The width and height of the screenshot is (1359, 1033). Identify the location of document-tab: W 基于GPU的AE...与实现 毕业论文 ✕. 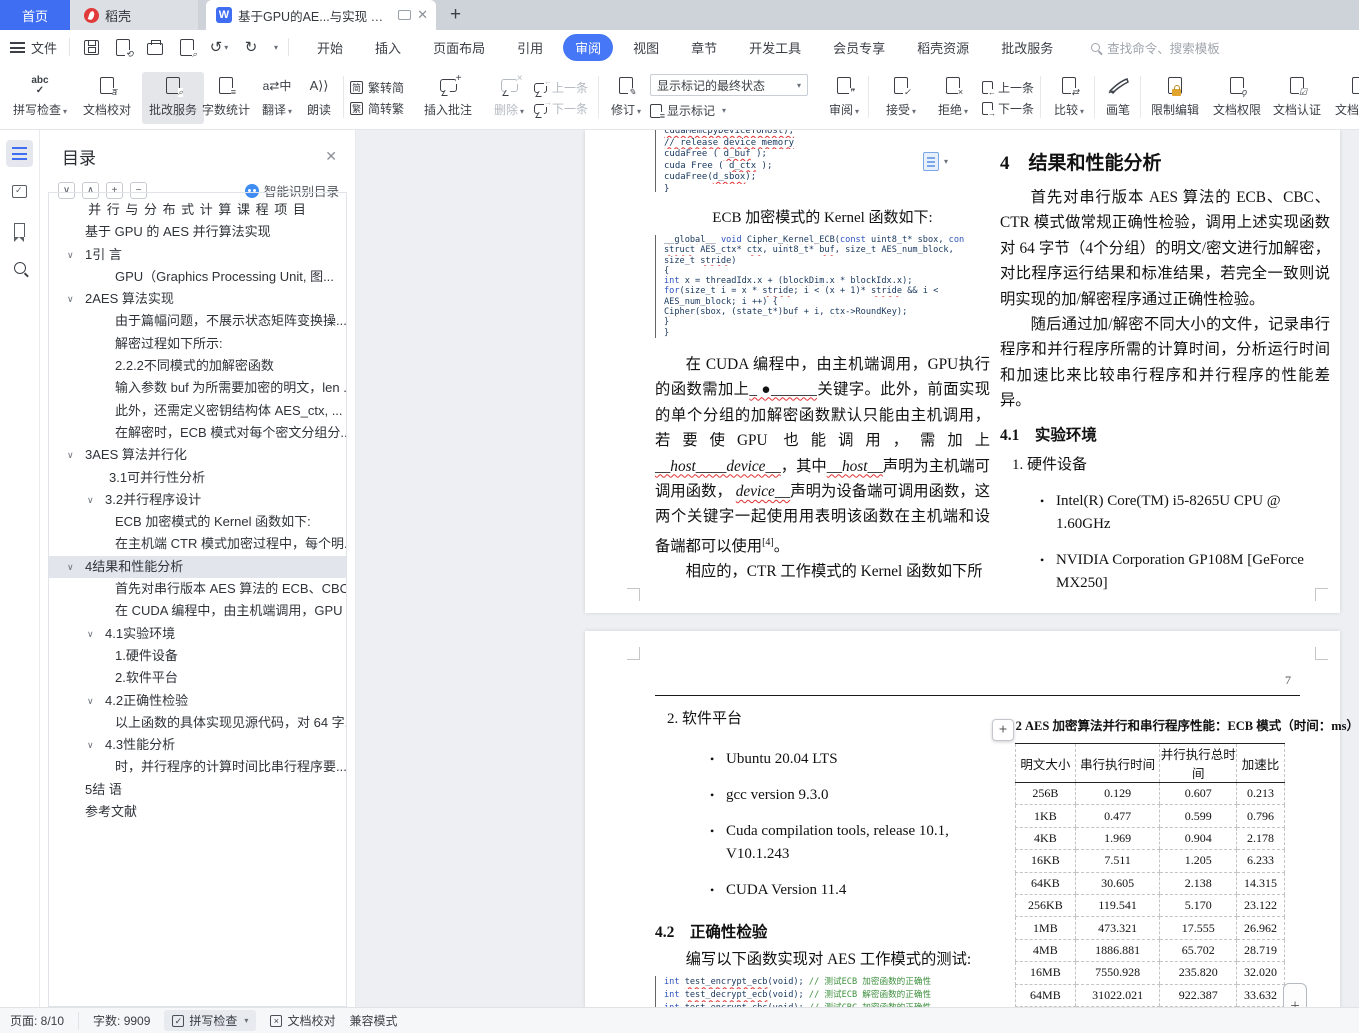
(321, 15).